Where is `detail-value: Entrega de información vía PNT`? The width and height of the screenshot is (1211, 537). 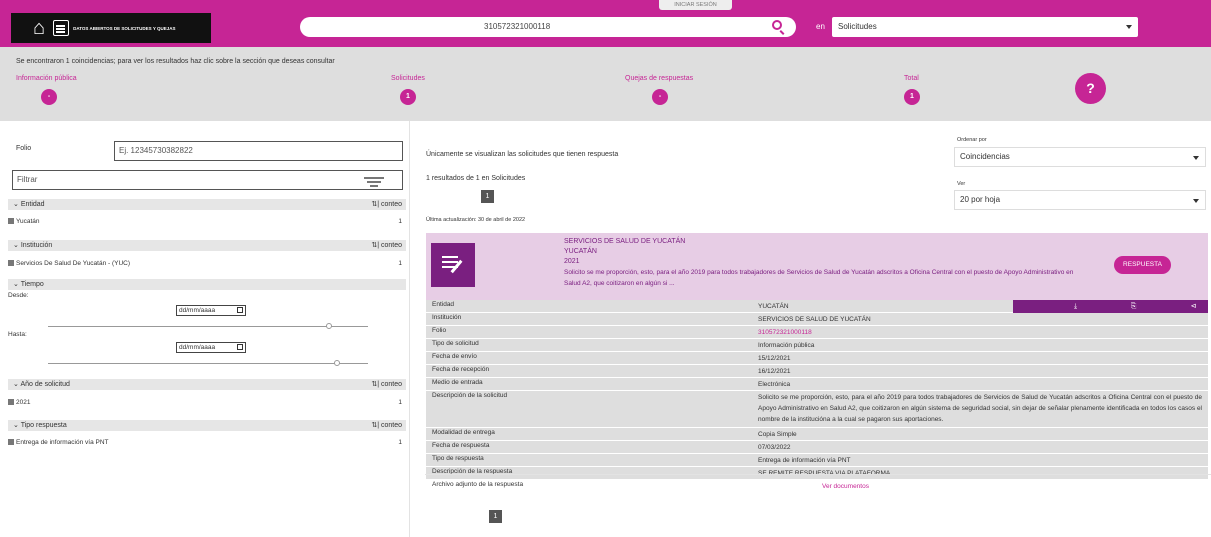
detail-value: Entrega de información vía PNT is located at coordinates (804, 460).